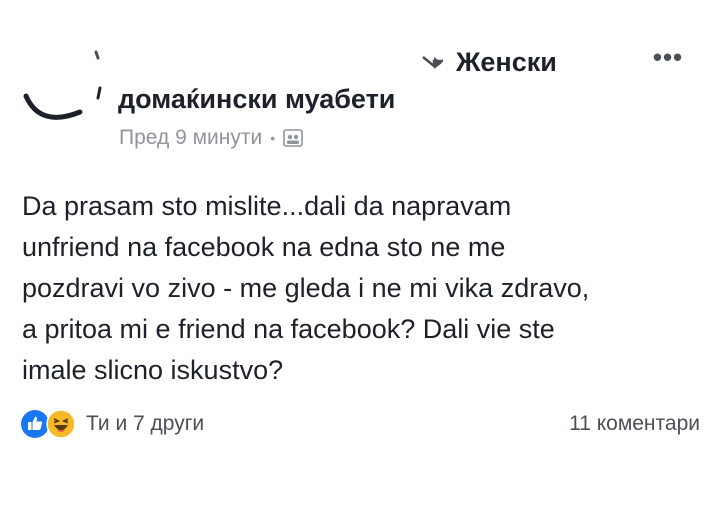  I want to click on post-meta: Пред 9 минути •, so click(211, 138).